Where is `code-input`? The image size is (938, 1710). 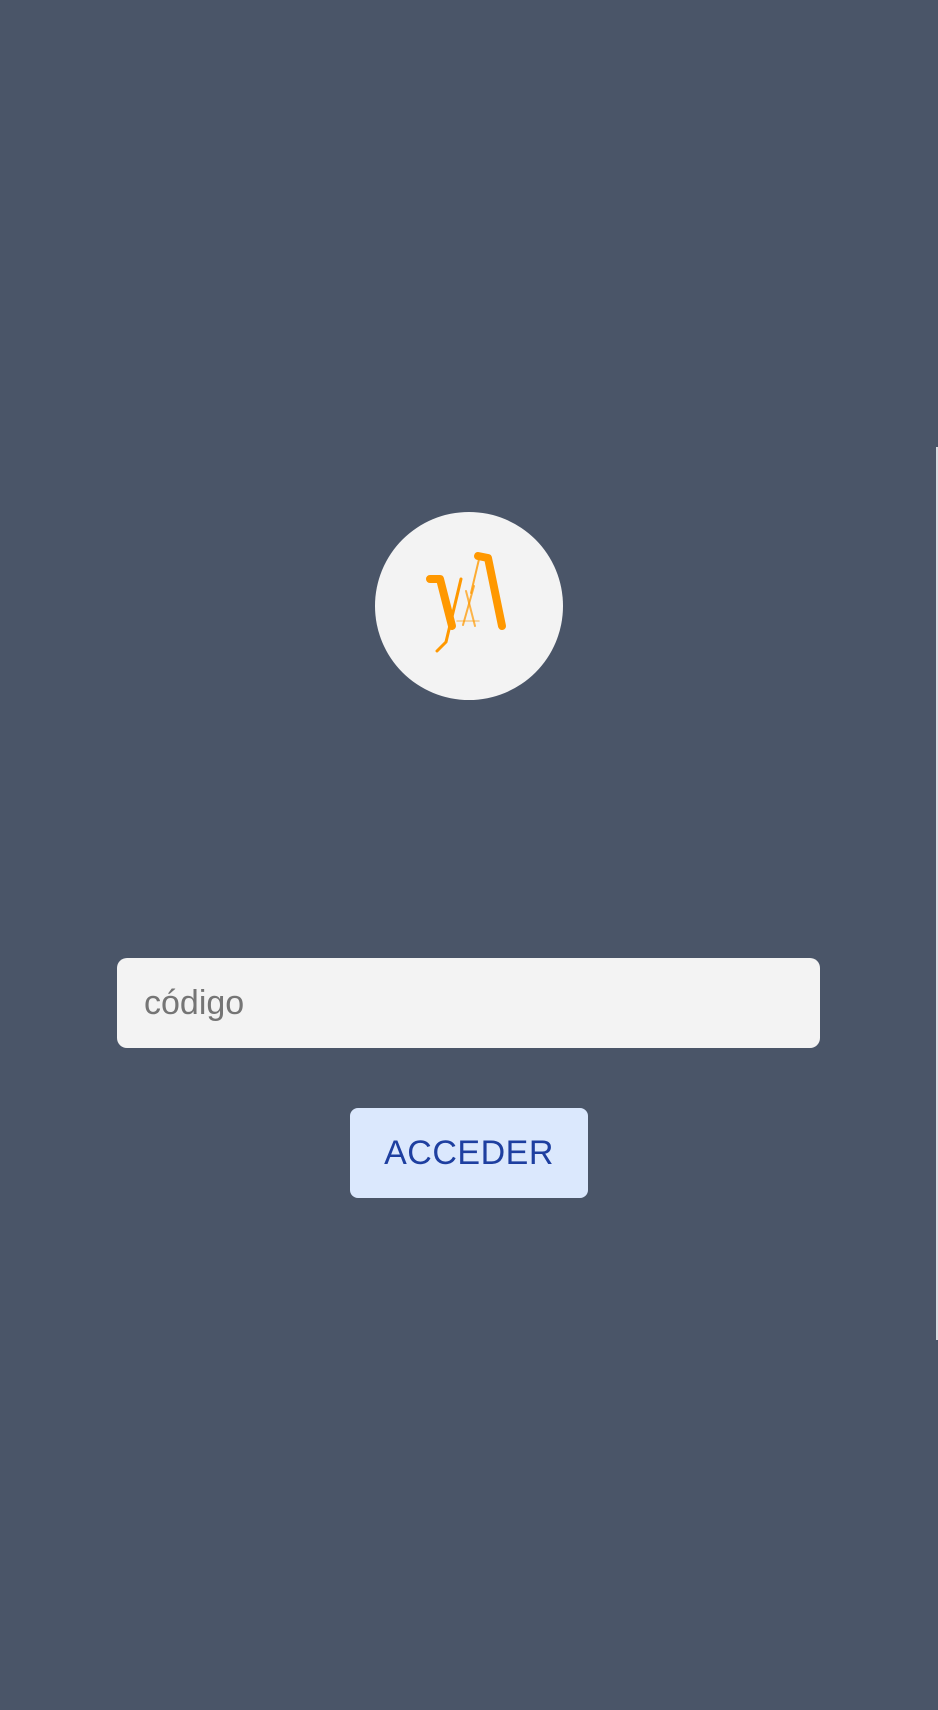
code-input is located at coordinates (468, 1003).